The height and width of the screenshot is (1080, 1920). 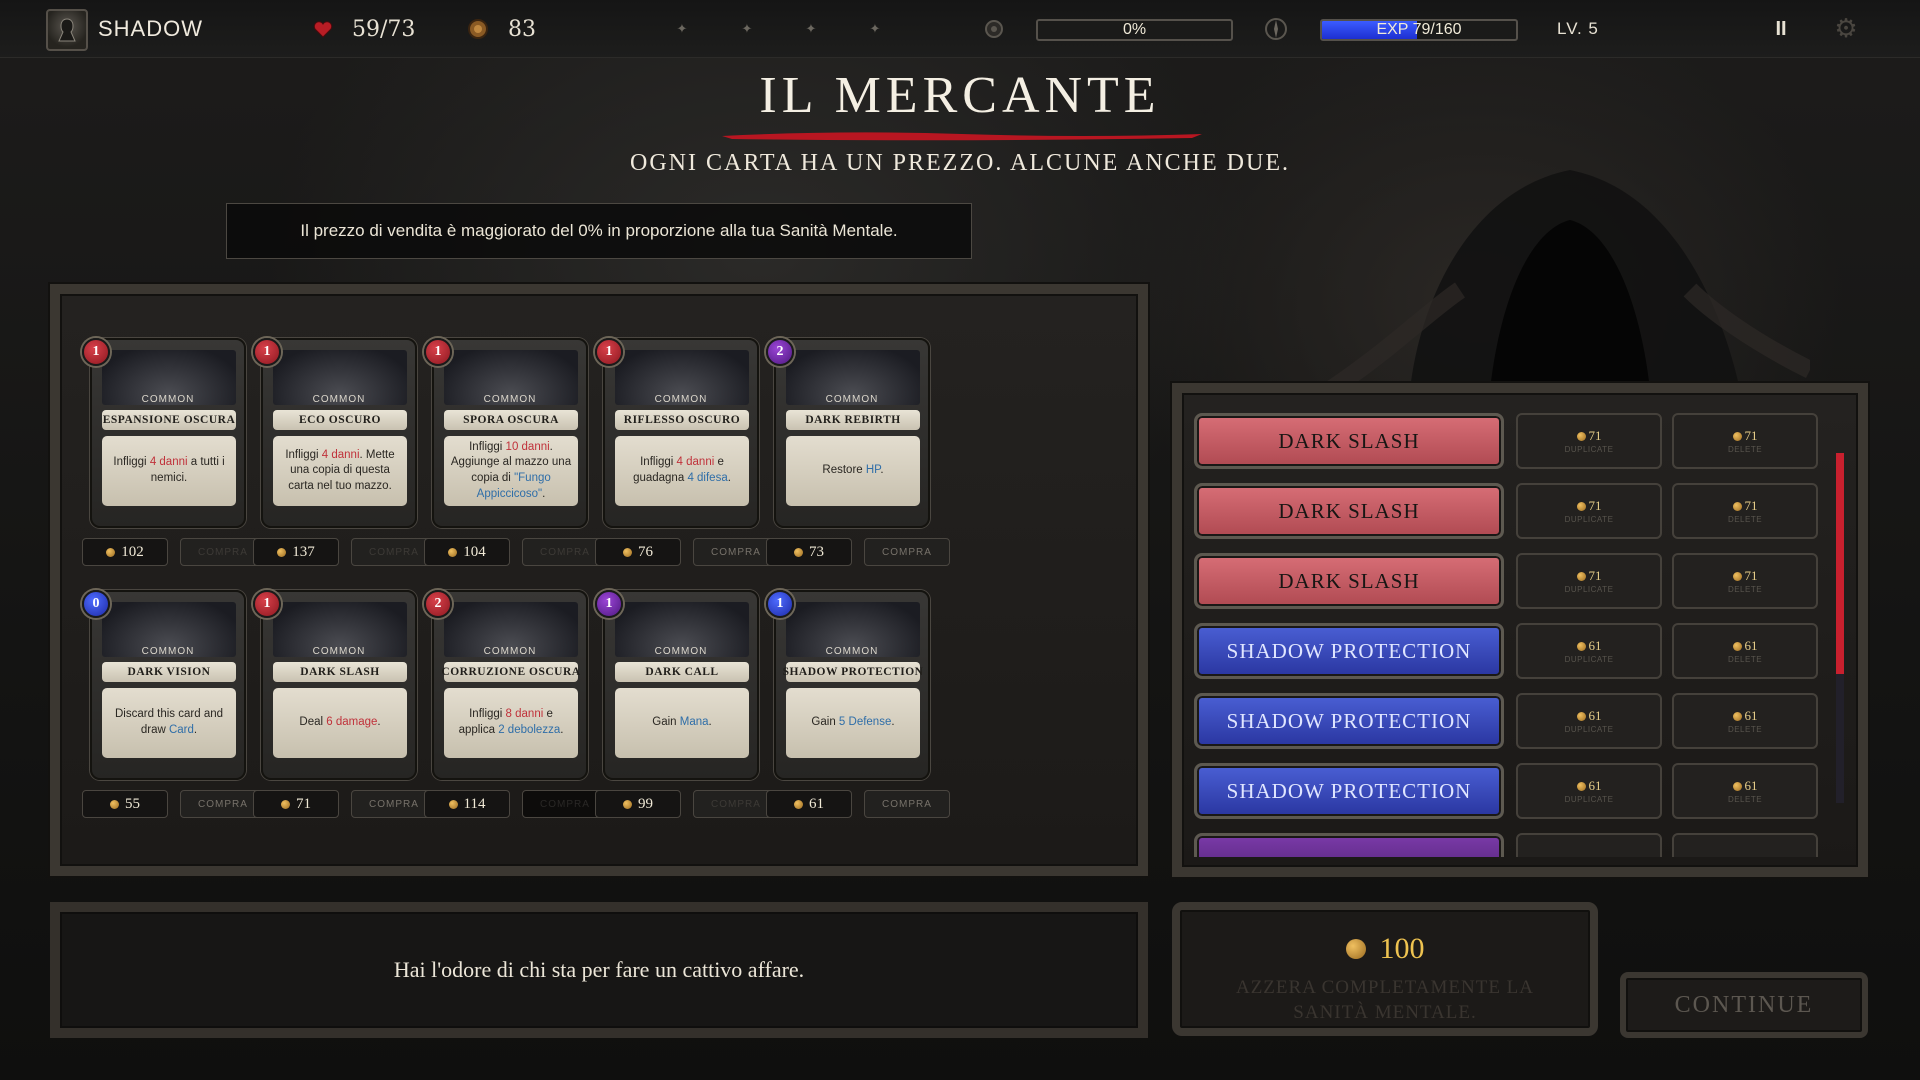 What do you see at coordinates (467, 552) in the screenshot?
I see `card-price: 104` at bounding box center [467, 552].